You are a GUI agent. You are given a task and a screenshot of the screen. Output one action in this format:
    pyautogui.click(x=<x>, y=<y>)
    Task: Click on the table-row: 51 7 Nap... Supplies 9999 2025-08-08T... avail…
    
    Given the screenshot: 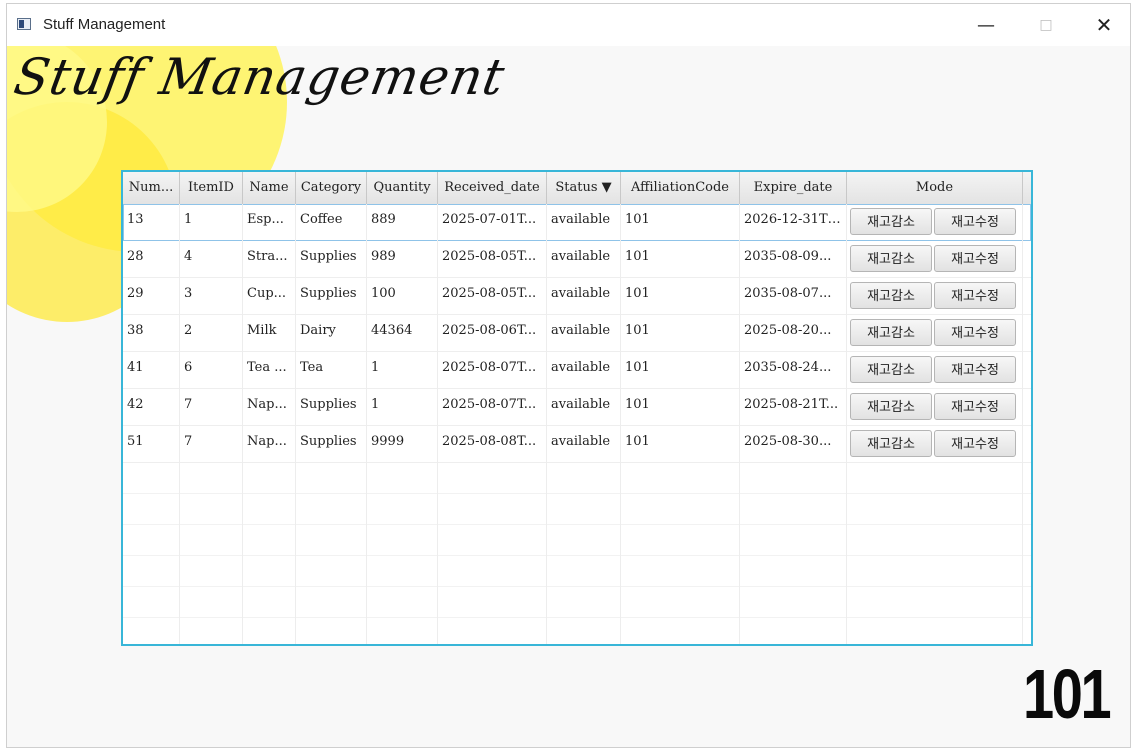 What is the action you would take?
    pyautogui.click(x=577, y=444)
    